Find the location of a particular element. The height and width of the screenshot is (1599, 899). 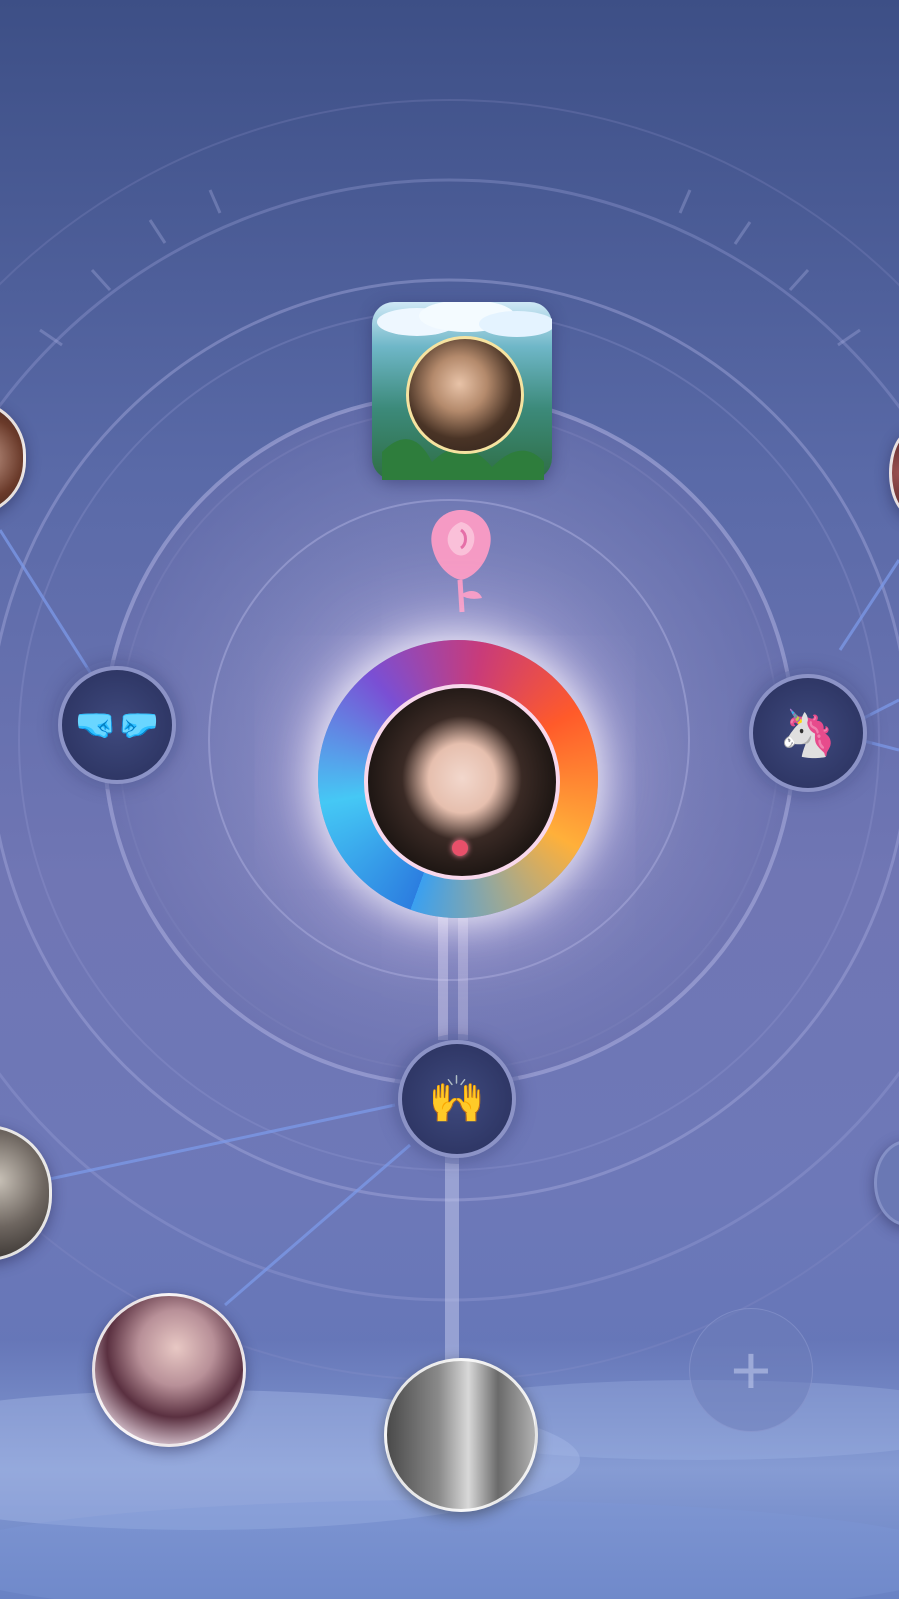

rose-icon is located at coordinates (461, 560).